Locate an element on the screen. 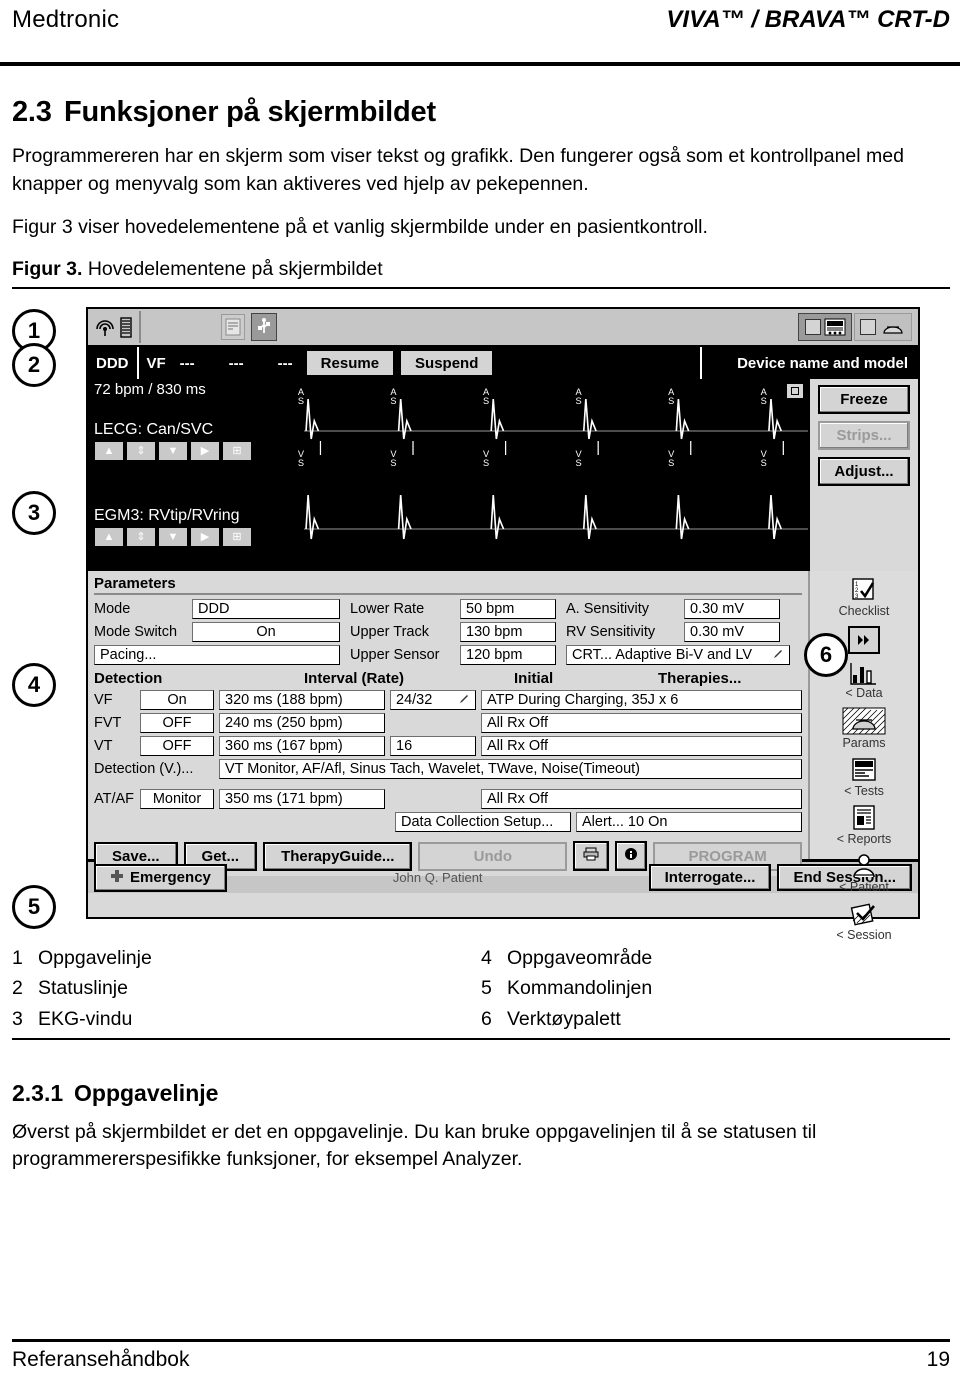 The width and height of the screenshot is (960, 1386). param-value-upper-track: 130 bpm is located at coordinates (508, 632).